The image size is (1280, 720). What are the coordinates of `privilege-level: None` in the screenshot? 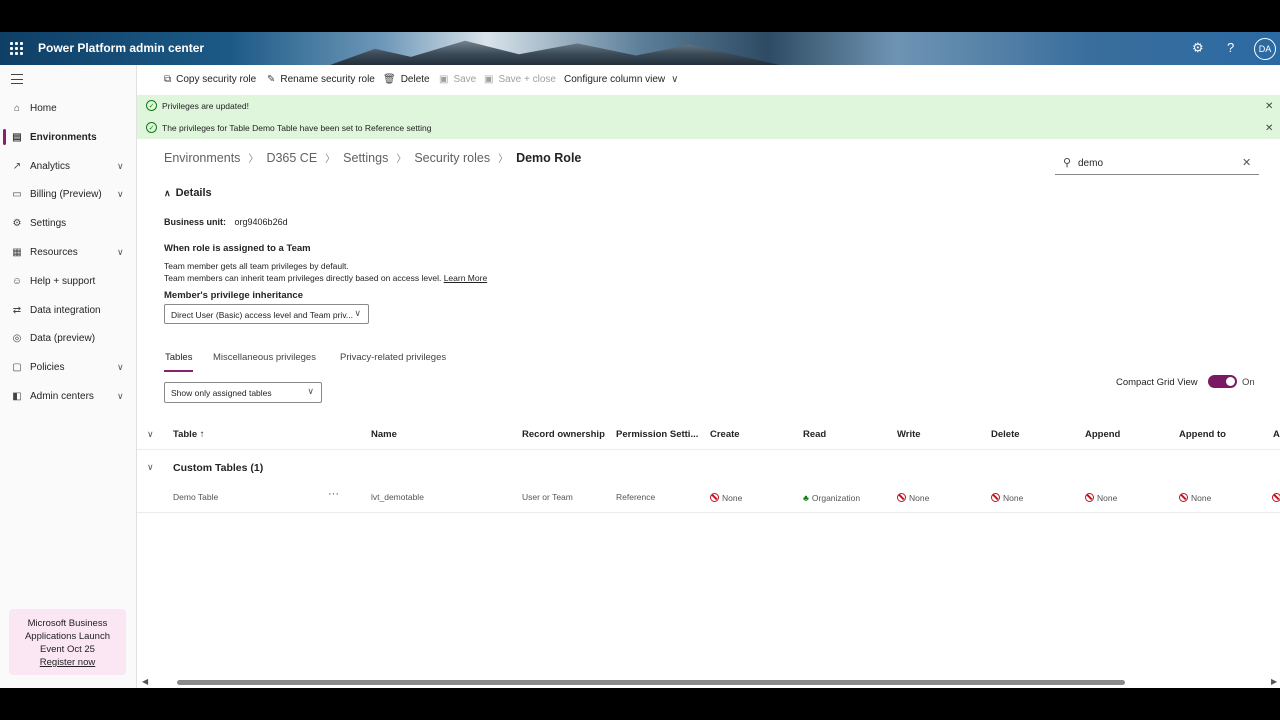 It's located at (732, 498).